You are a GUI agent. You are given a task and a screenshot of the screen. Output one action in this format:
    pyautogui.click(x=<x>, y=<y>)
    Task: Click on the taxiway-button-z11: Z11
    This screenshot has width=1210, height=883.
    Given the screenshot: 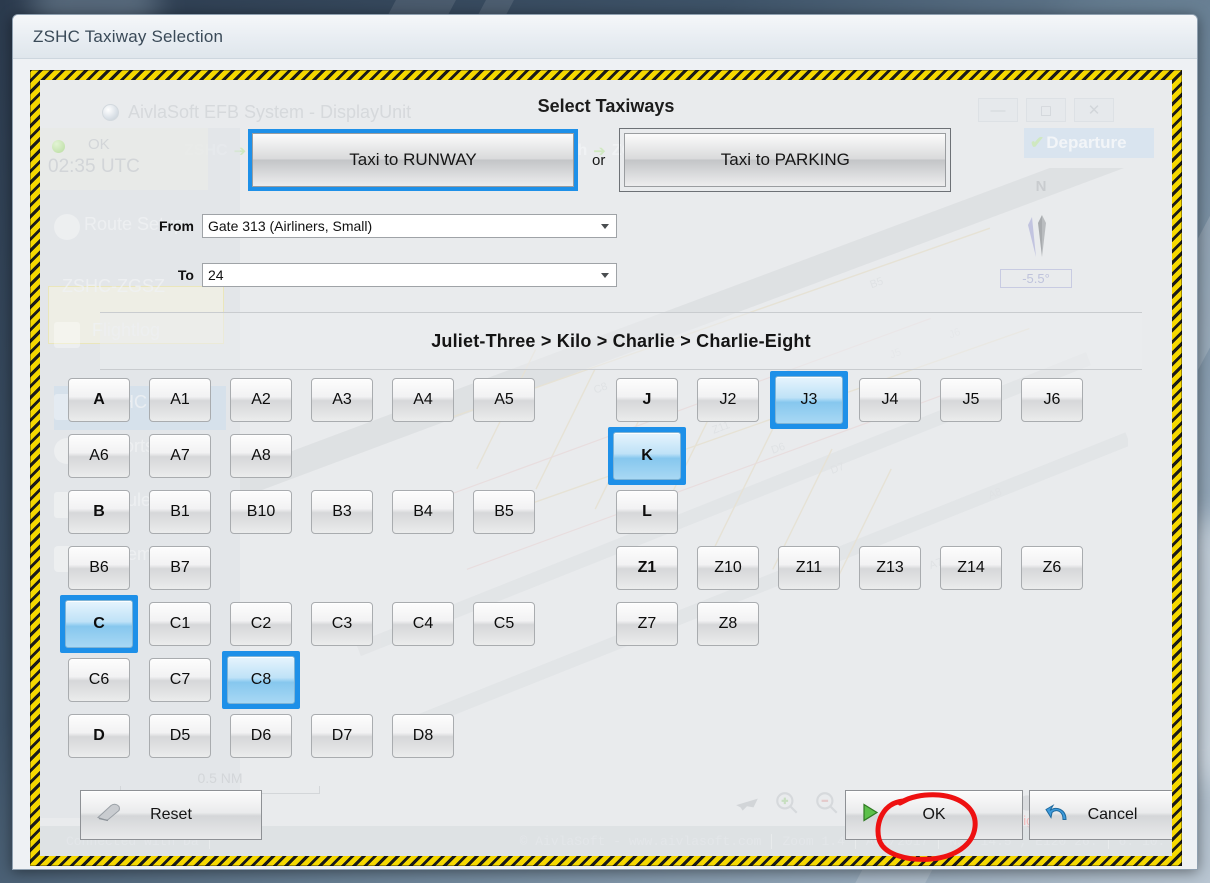 What is the action you would take?
    pyautogui.click(x=809, y=568)
    